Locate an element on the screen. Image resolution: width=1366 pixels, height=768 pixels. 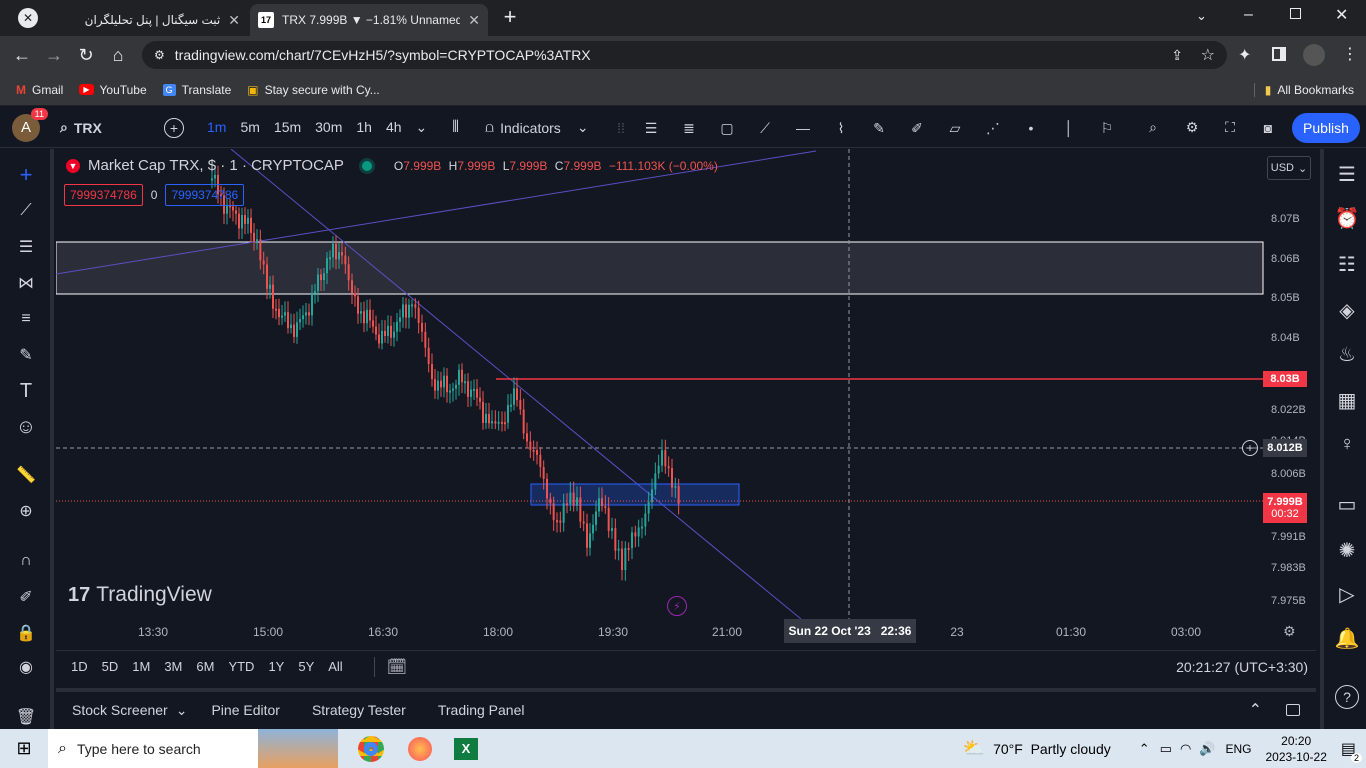
candle-type-icon: ⫴ is located at coordinates (455, 128).